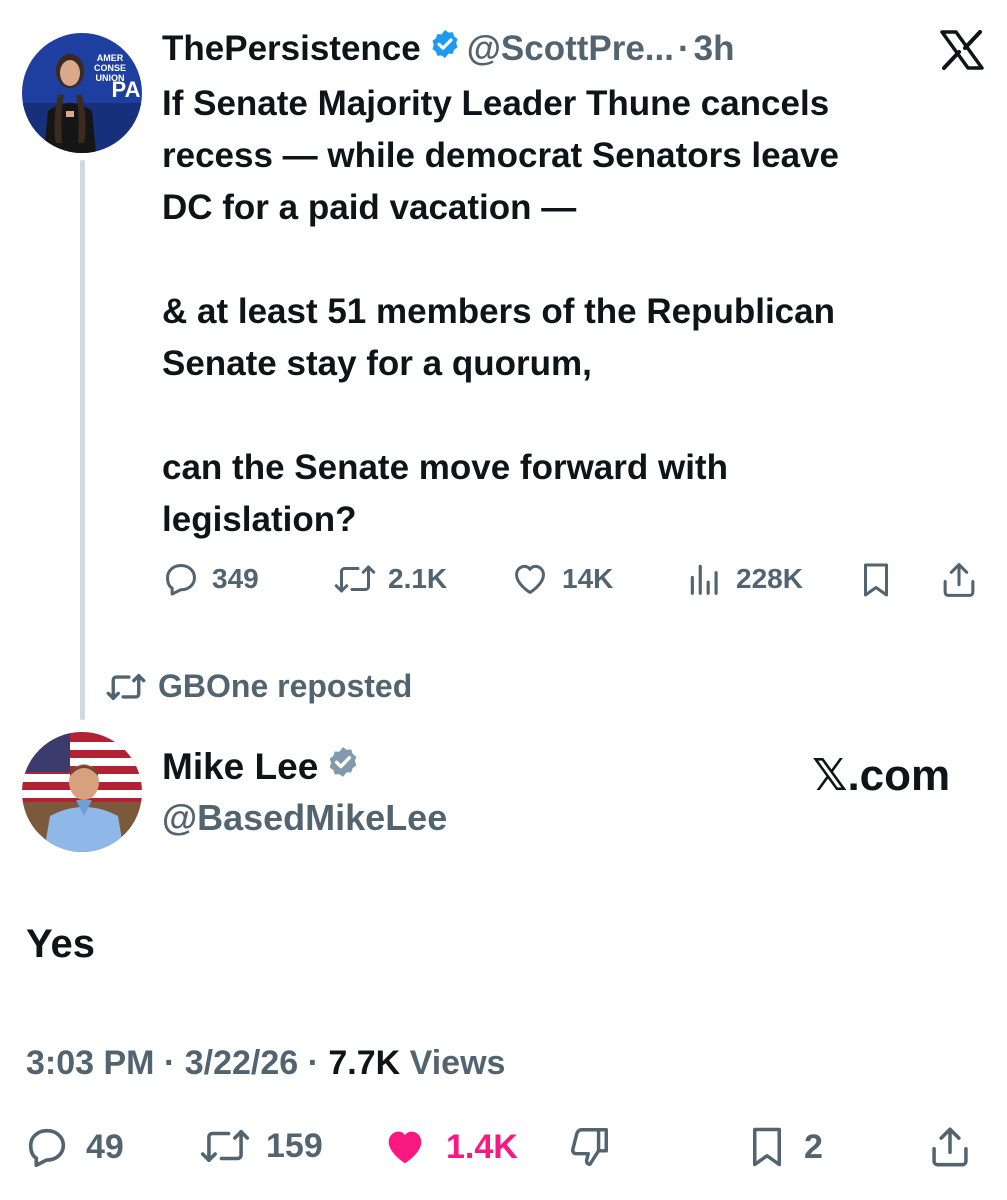 The height and width of the screenshot is (1200, 1007). What do you see at coordinates (291, 49) in the screenshot?
I see `author-name: ThePersistence` at bounding box center [291, 49].